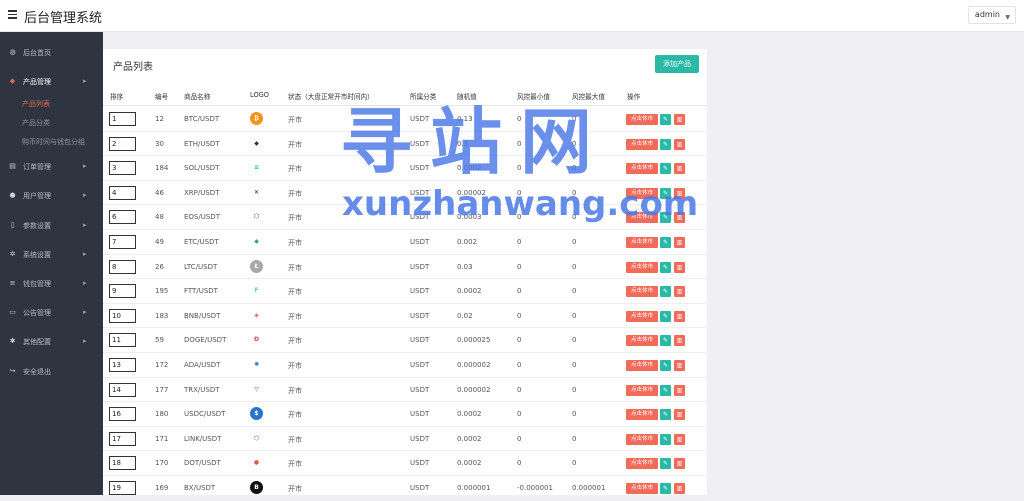 Image resolution: width=1024 pixels, height=501 pixels. What do you see at coordinates (122, 266) in the screenshot?
I see `sort-order-input: 8` at bounding box center [122, 266].